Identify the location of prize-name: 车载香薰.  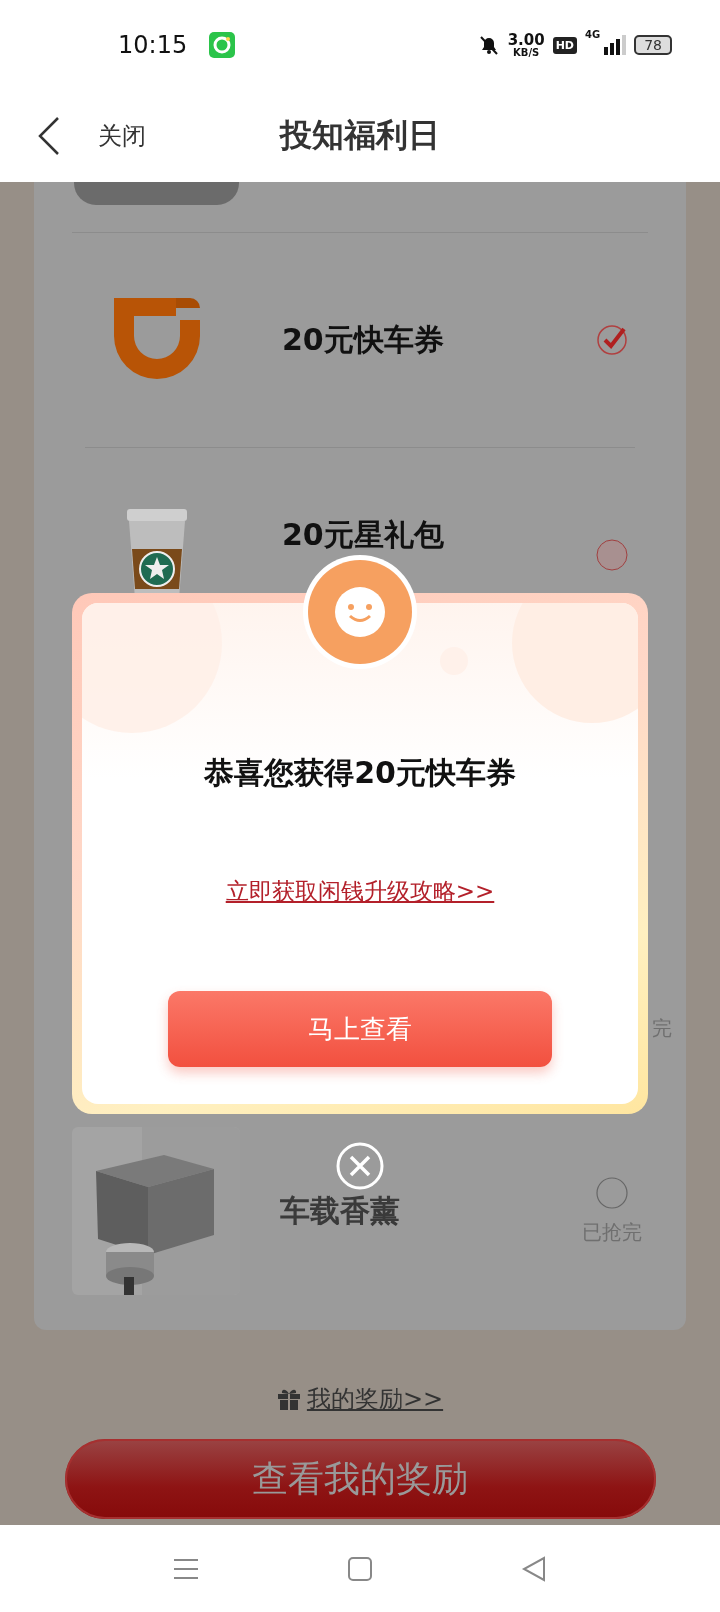
(340, 1210).